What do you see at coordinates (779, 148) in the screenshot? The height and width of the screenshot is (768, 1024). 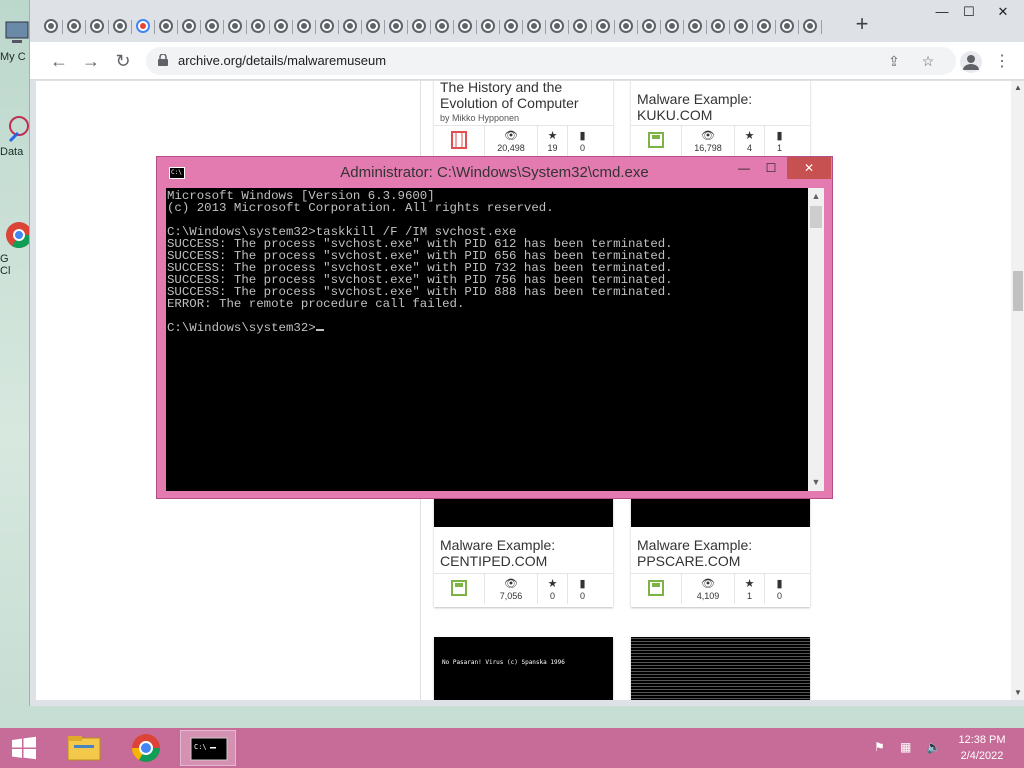 I see `reviews-count: 1` at bounding box center [779, 148].